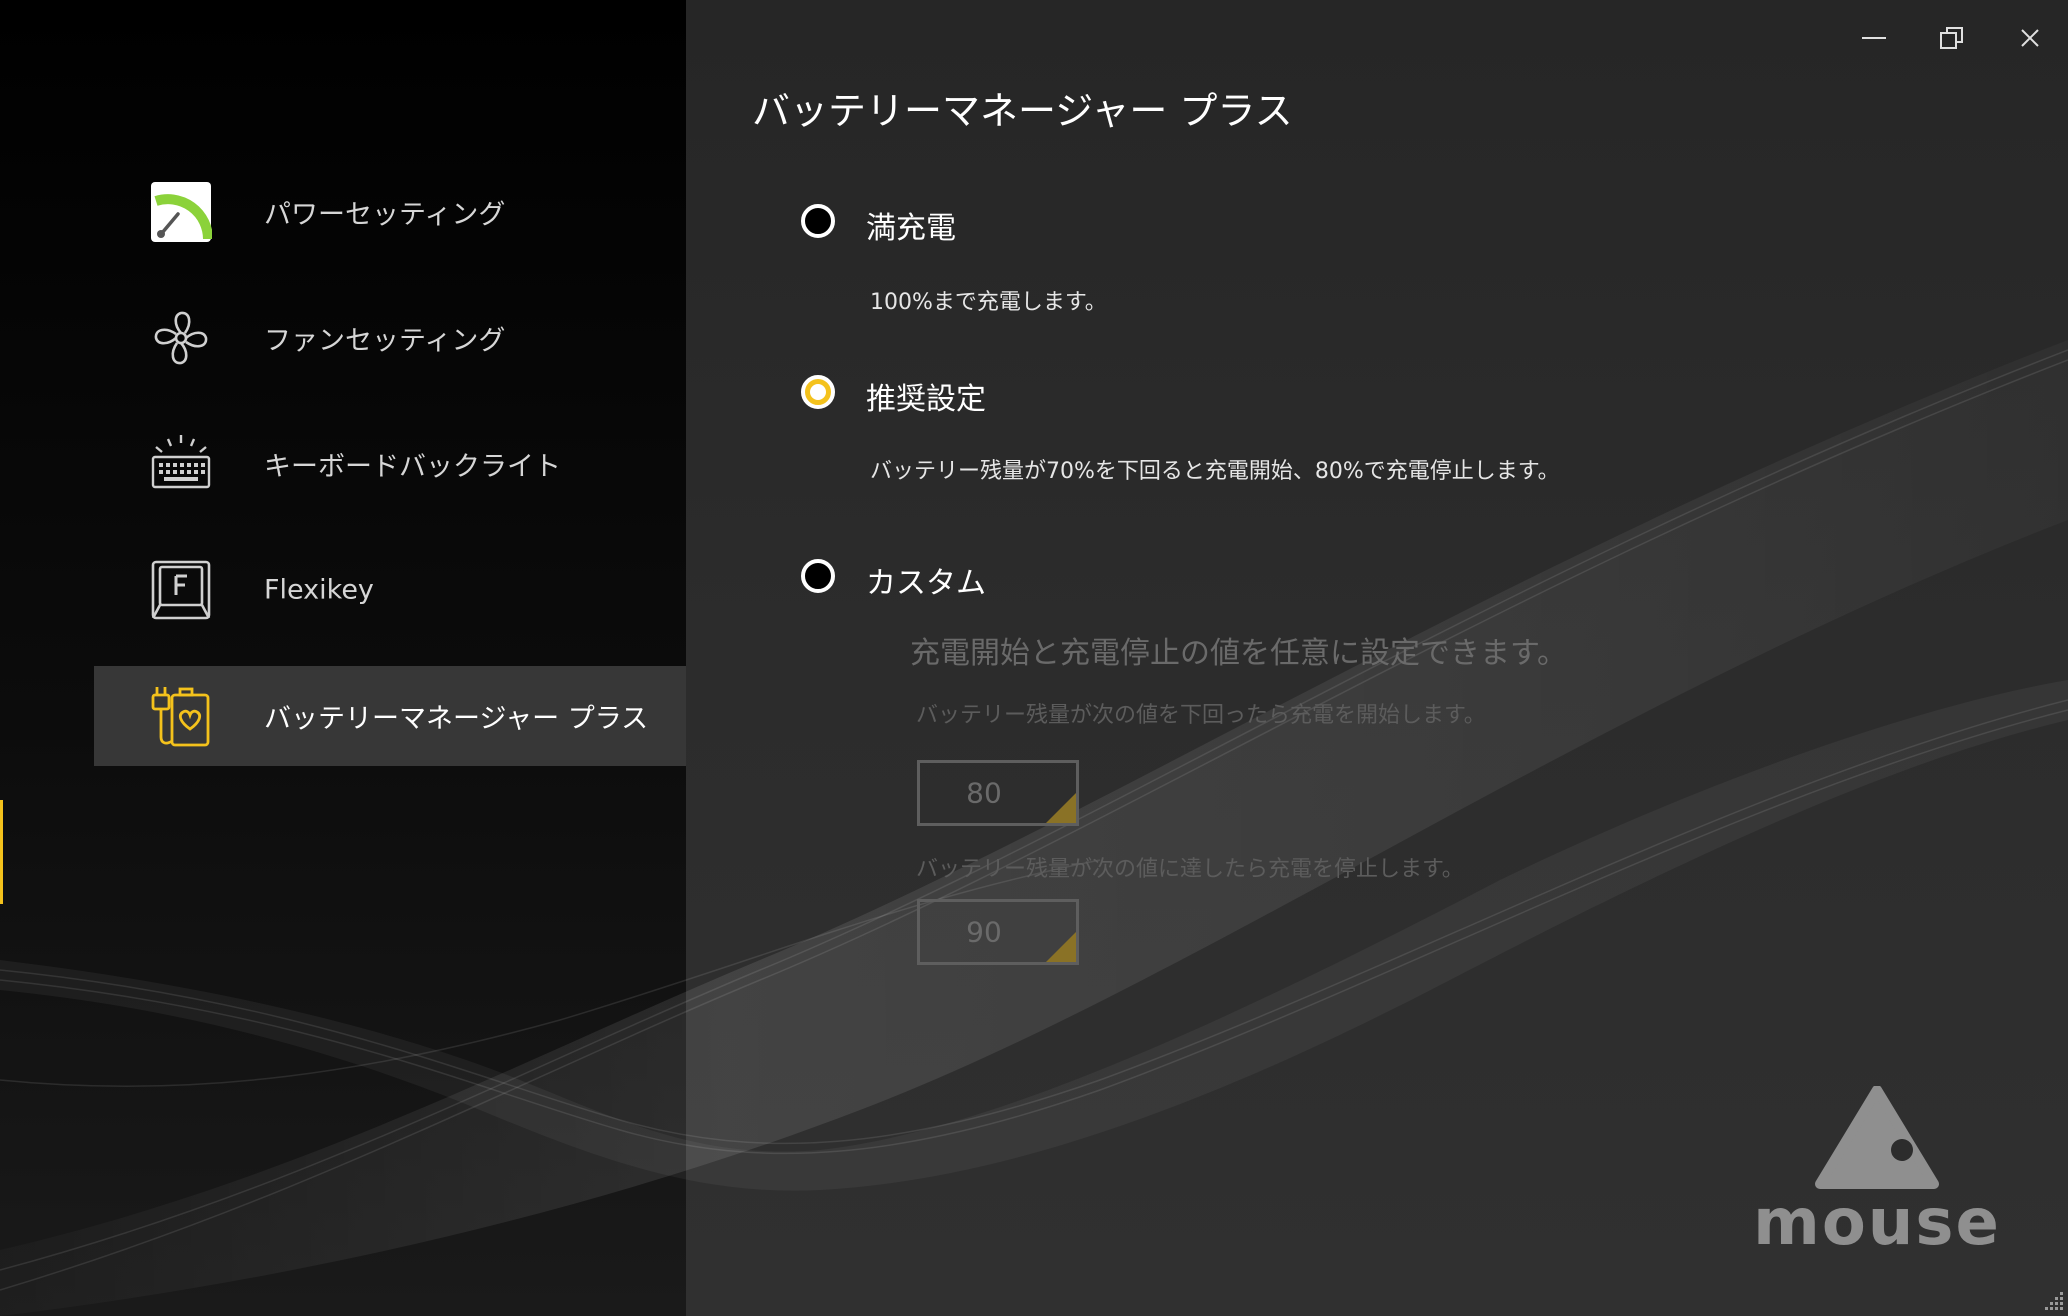  What do you see at coordinates (390, 590) in the screenshot?
I see `sidebar-item-flexikey: Flexikey` at bounding box center [390, 590].